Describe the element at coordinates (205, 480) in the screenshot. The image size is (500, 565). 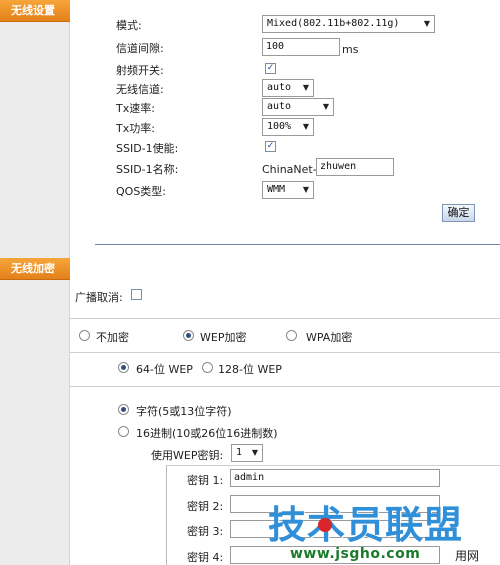
I see `key-1-label: 密钥 1:` at that location.